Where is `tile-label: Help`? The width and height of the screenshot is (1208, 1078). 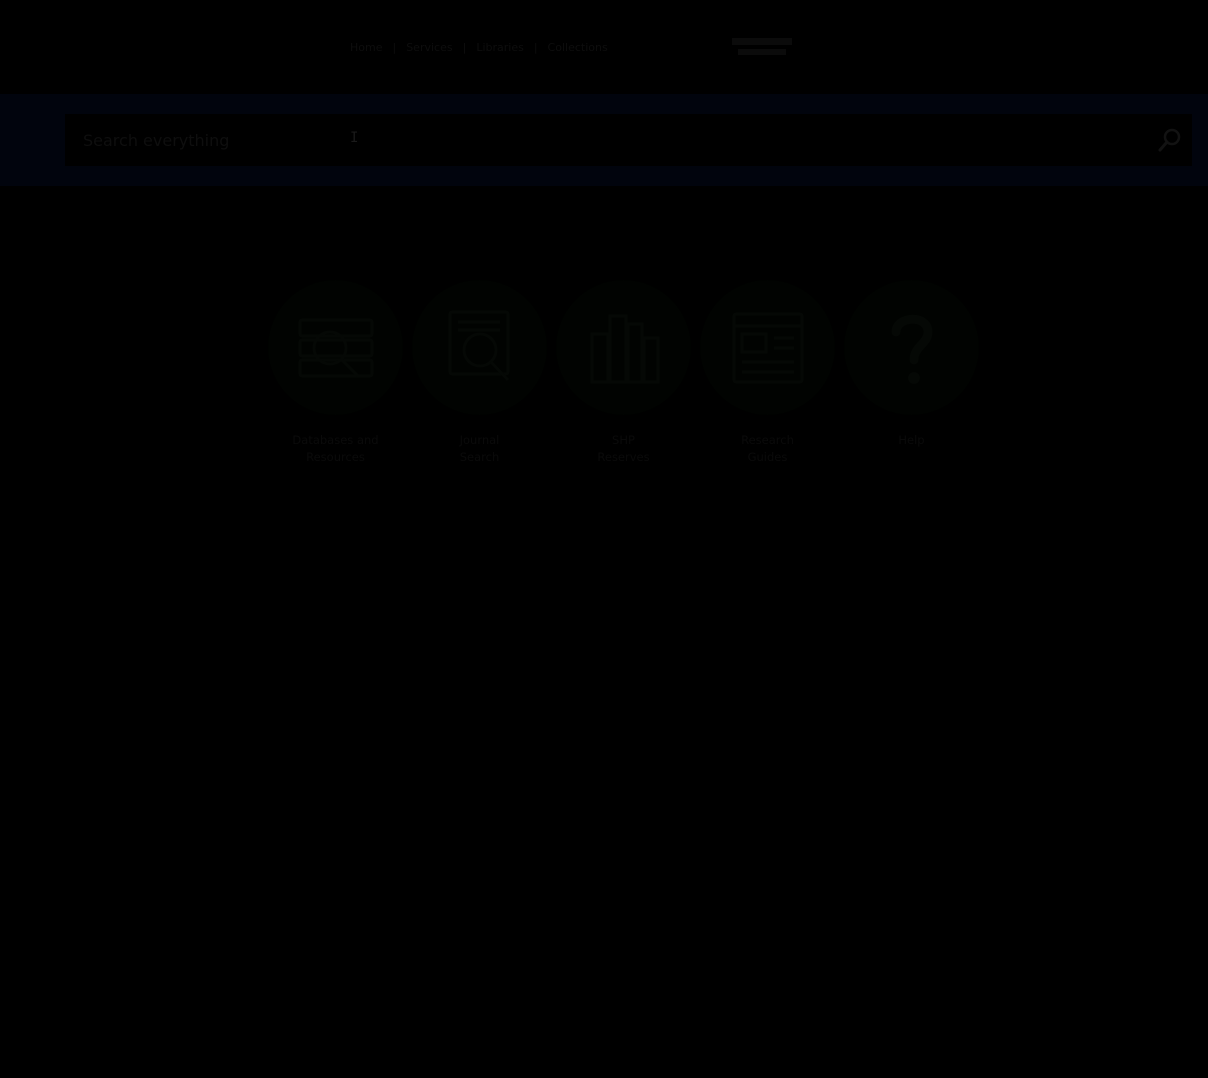 tile-label: Help is located at coordinates (912, 440).